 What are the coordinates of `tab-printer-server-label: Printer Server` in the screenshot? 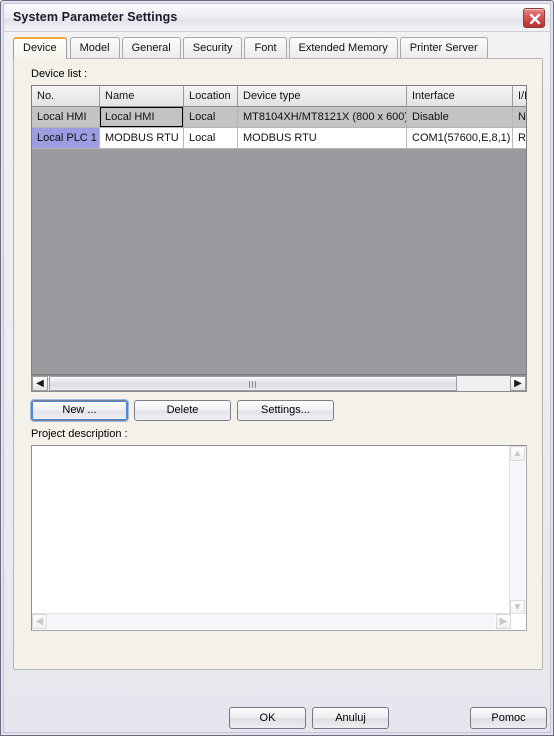 It's located at (443, 48).